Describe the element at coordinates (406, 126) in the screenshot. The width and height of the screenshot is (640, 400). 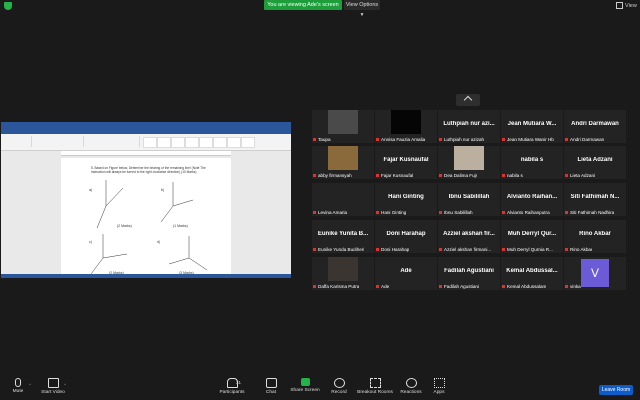
I see `participant-tile: Annisa Fauzia Amalia` at that location.